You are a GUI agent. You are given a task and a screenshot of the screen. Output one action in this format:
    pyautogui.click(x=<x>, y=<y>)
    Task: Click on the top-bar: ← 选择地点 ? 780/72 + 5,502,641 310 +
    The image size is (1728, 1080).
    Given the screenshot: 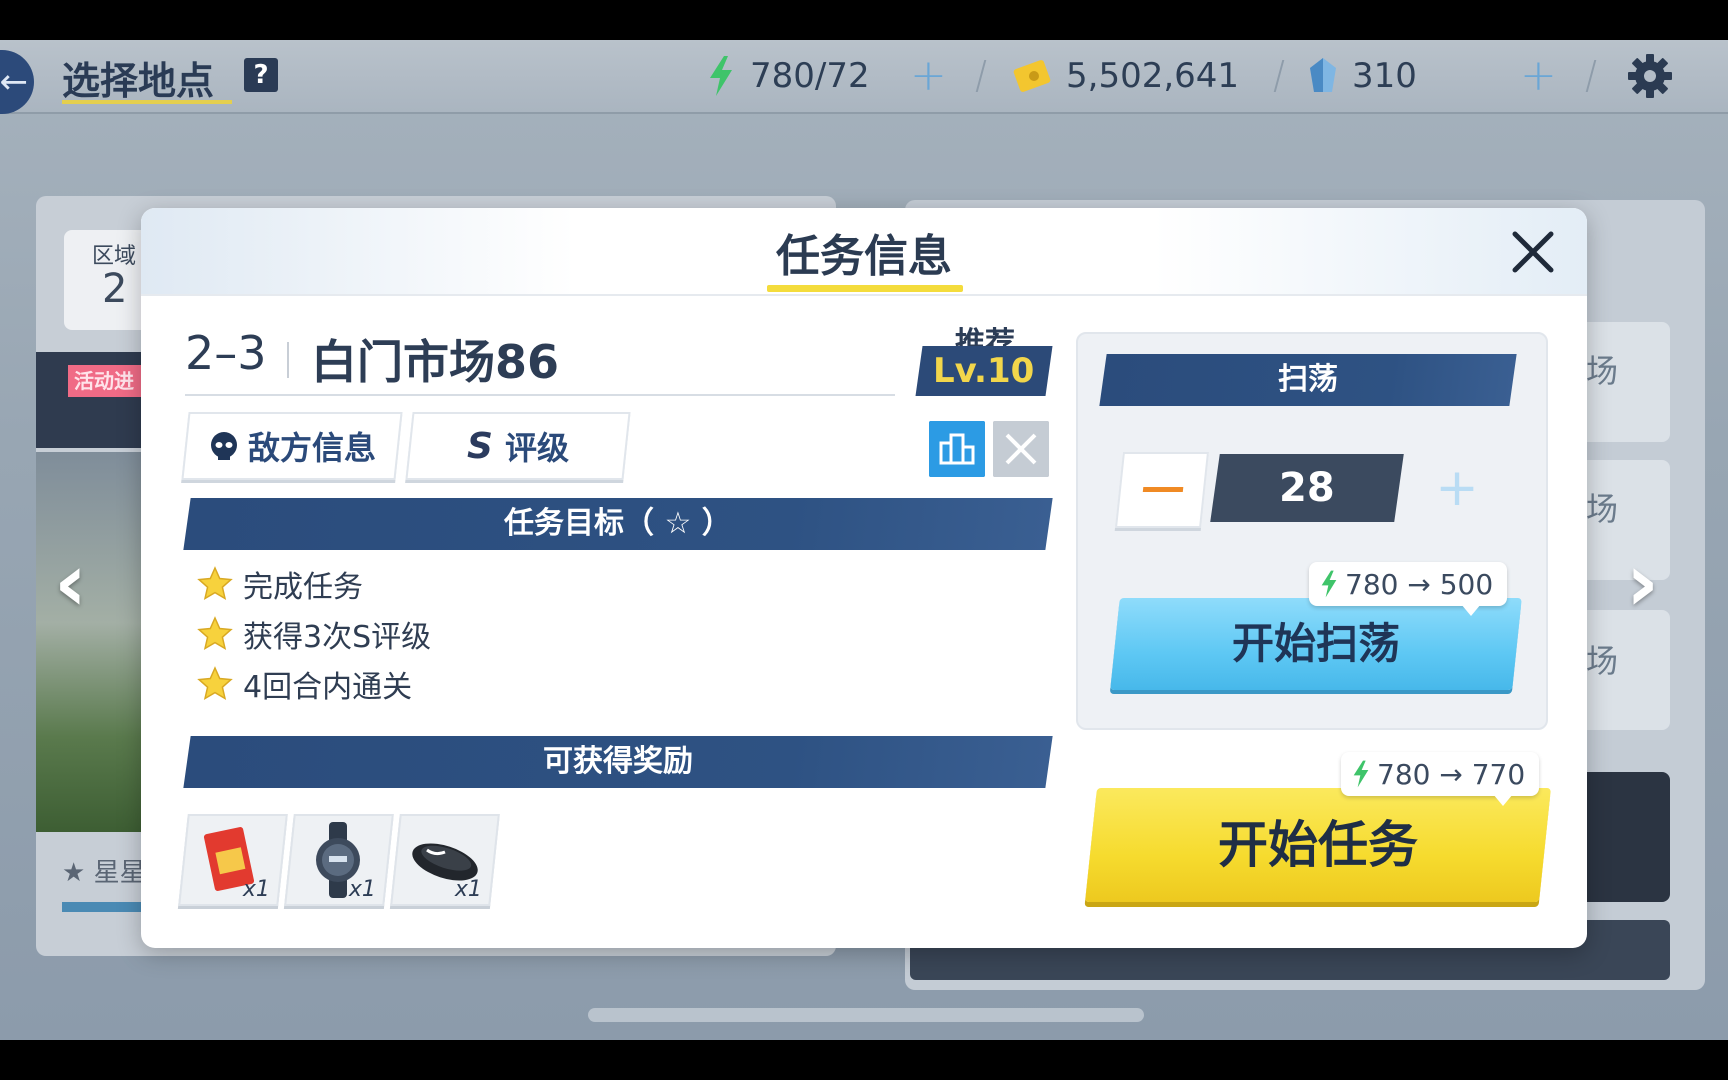 What is the action you would take?
    pyautogui.click(x=864, y=77)
    